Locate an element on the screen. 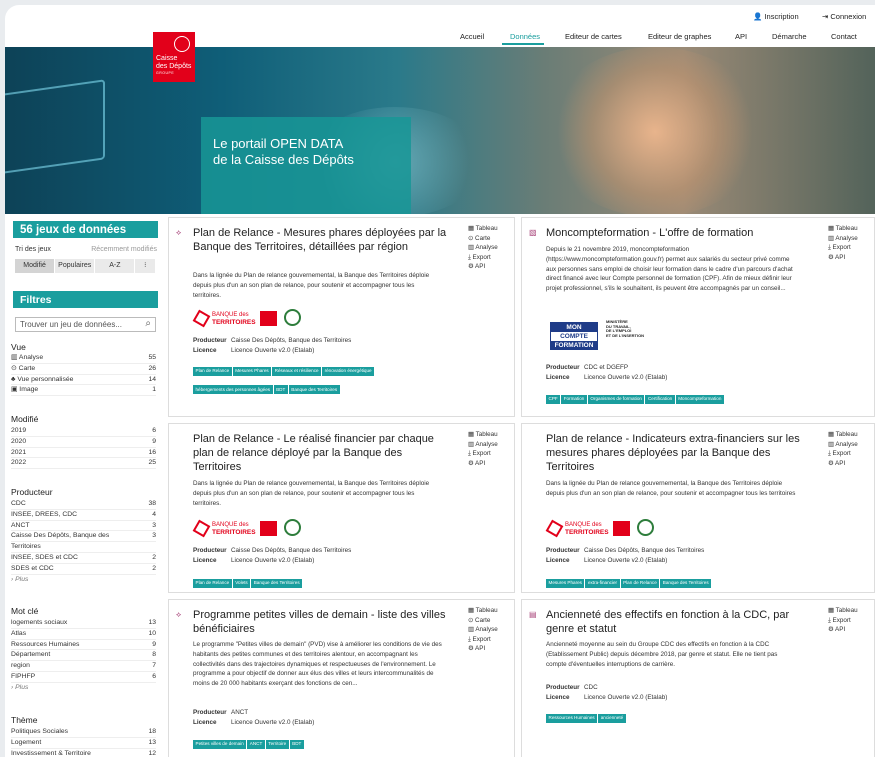  motcle-facet-item: FIPHFP 6 is located at coordinates (83, 677).